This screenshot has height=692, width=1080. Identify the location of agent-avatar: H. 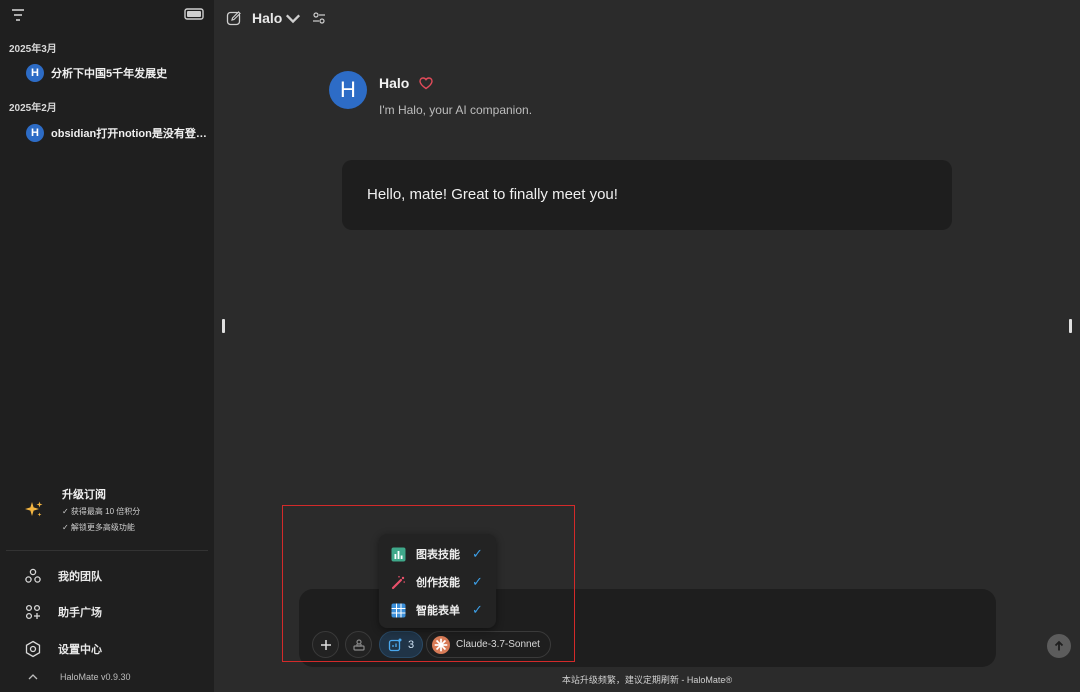
(348, 90).